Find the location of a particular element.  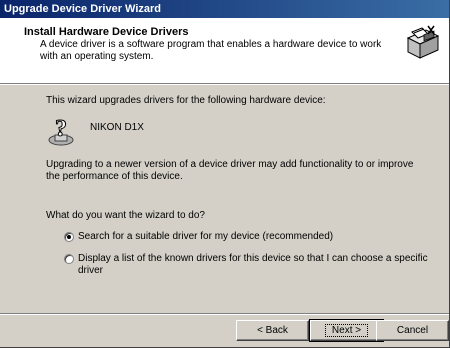

hardware-install-icon is located at coordinates (423, 42).